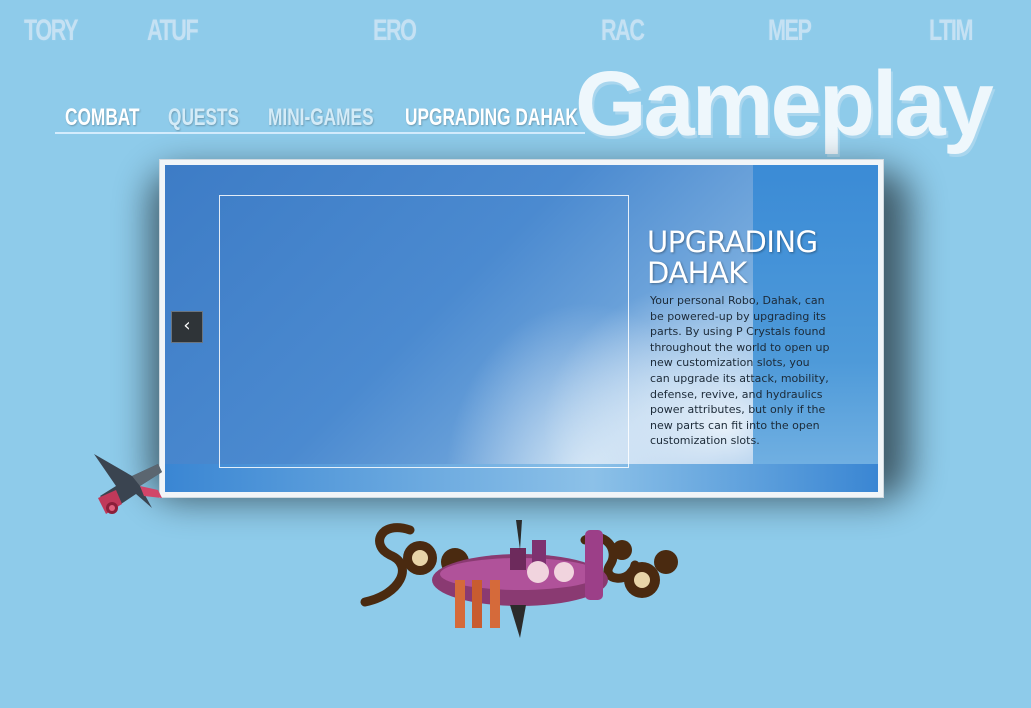  Describe the element at coordinates (519, 579) in the screenshot. I see `game-logo-icon` at that location.